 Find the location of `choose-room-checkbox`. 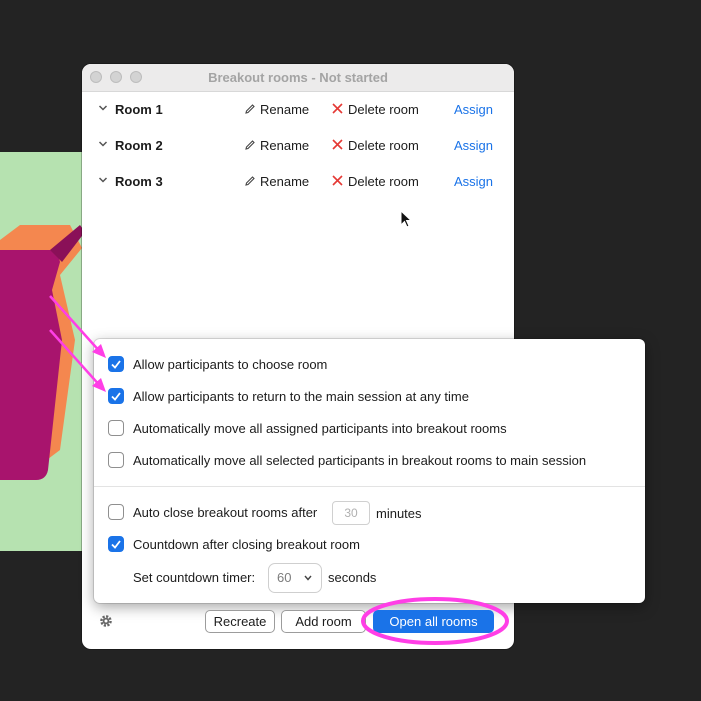

choose-room-checkbox is located at coordinates (116, 364).